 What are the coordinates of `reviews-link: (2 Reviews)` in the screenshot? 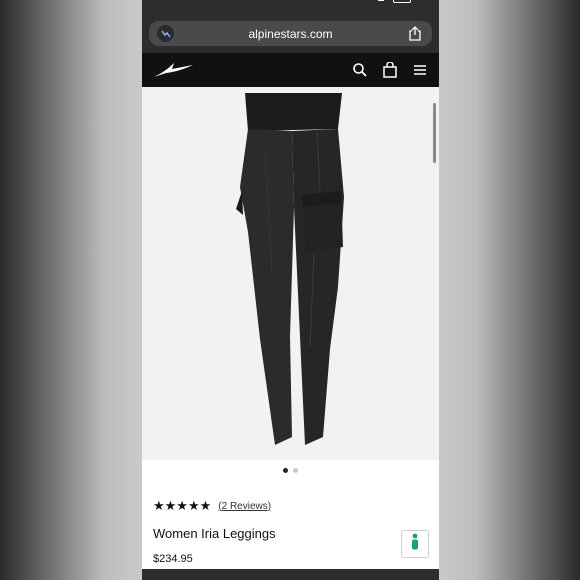 It's located at (244, 506).